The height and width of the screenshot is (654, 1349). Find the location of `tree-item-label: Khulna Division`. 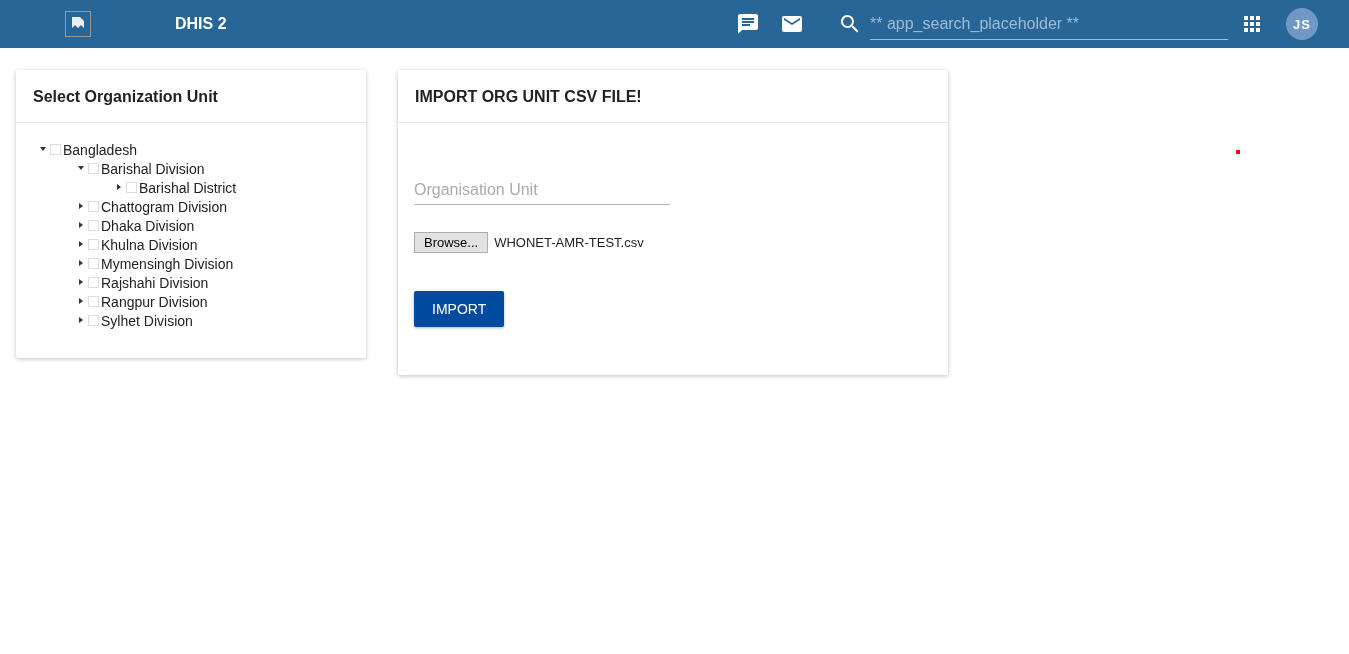

tree-item-label: Khulna Division is located at coordinates (149, 244).